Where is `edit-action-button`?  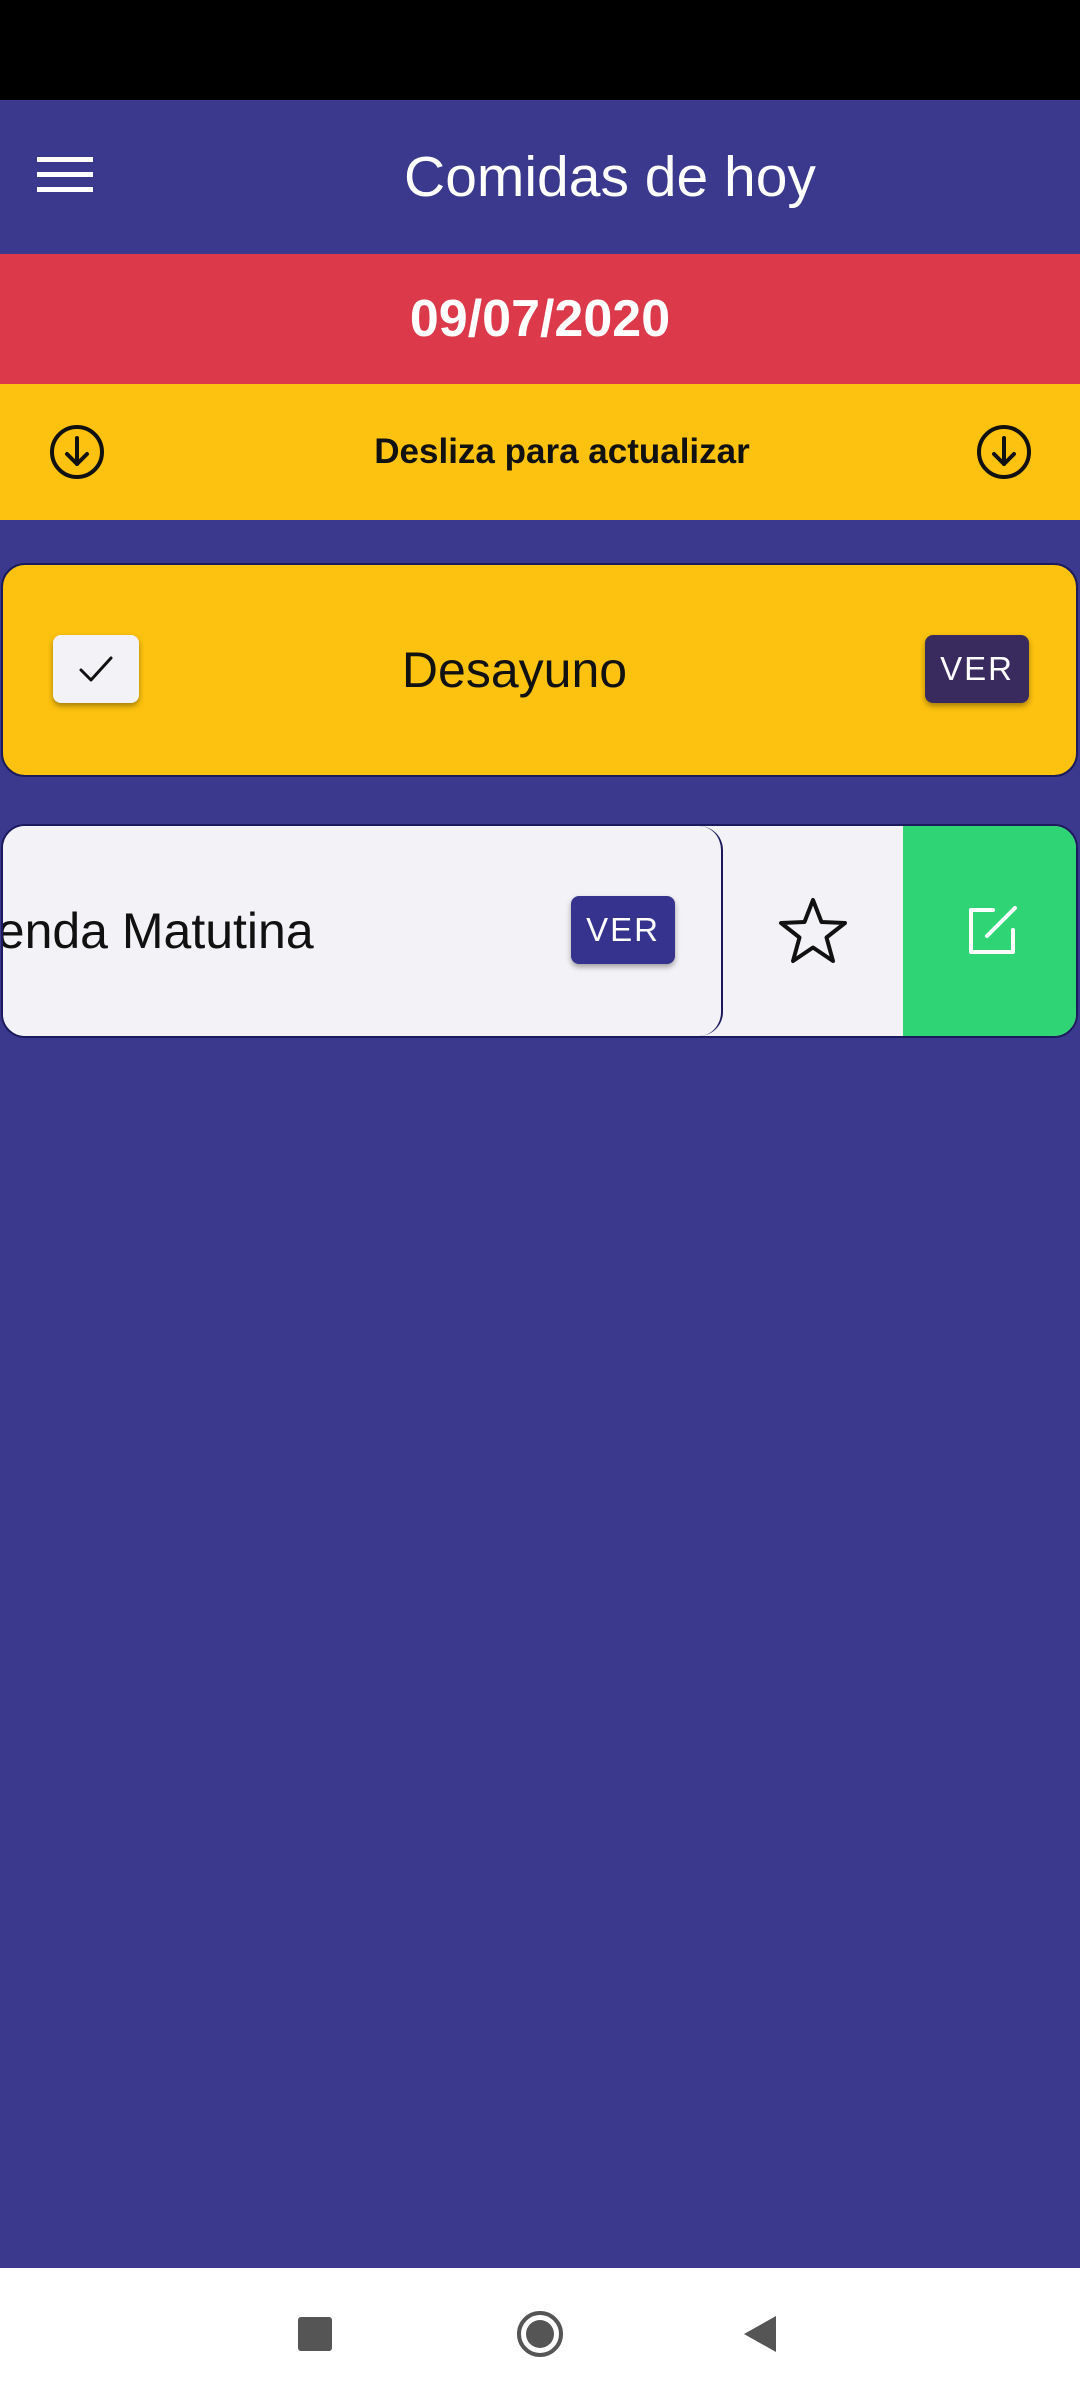
edit-action-button is located at coordinates (989, 931).